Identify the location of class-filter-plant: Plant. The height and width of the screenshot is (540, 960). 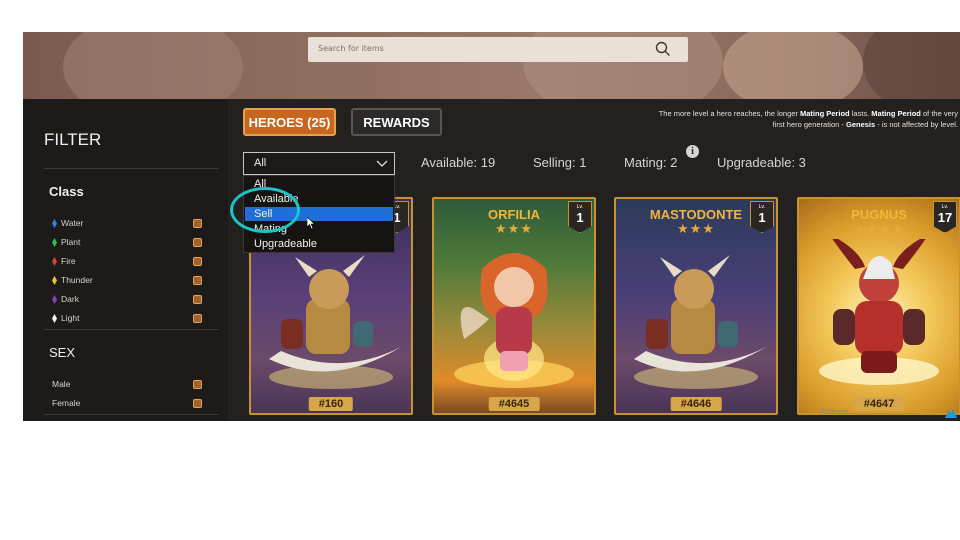
(129, 243).